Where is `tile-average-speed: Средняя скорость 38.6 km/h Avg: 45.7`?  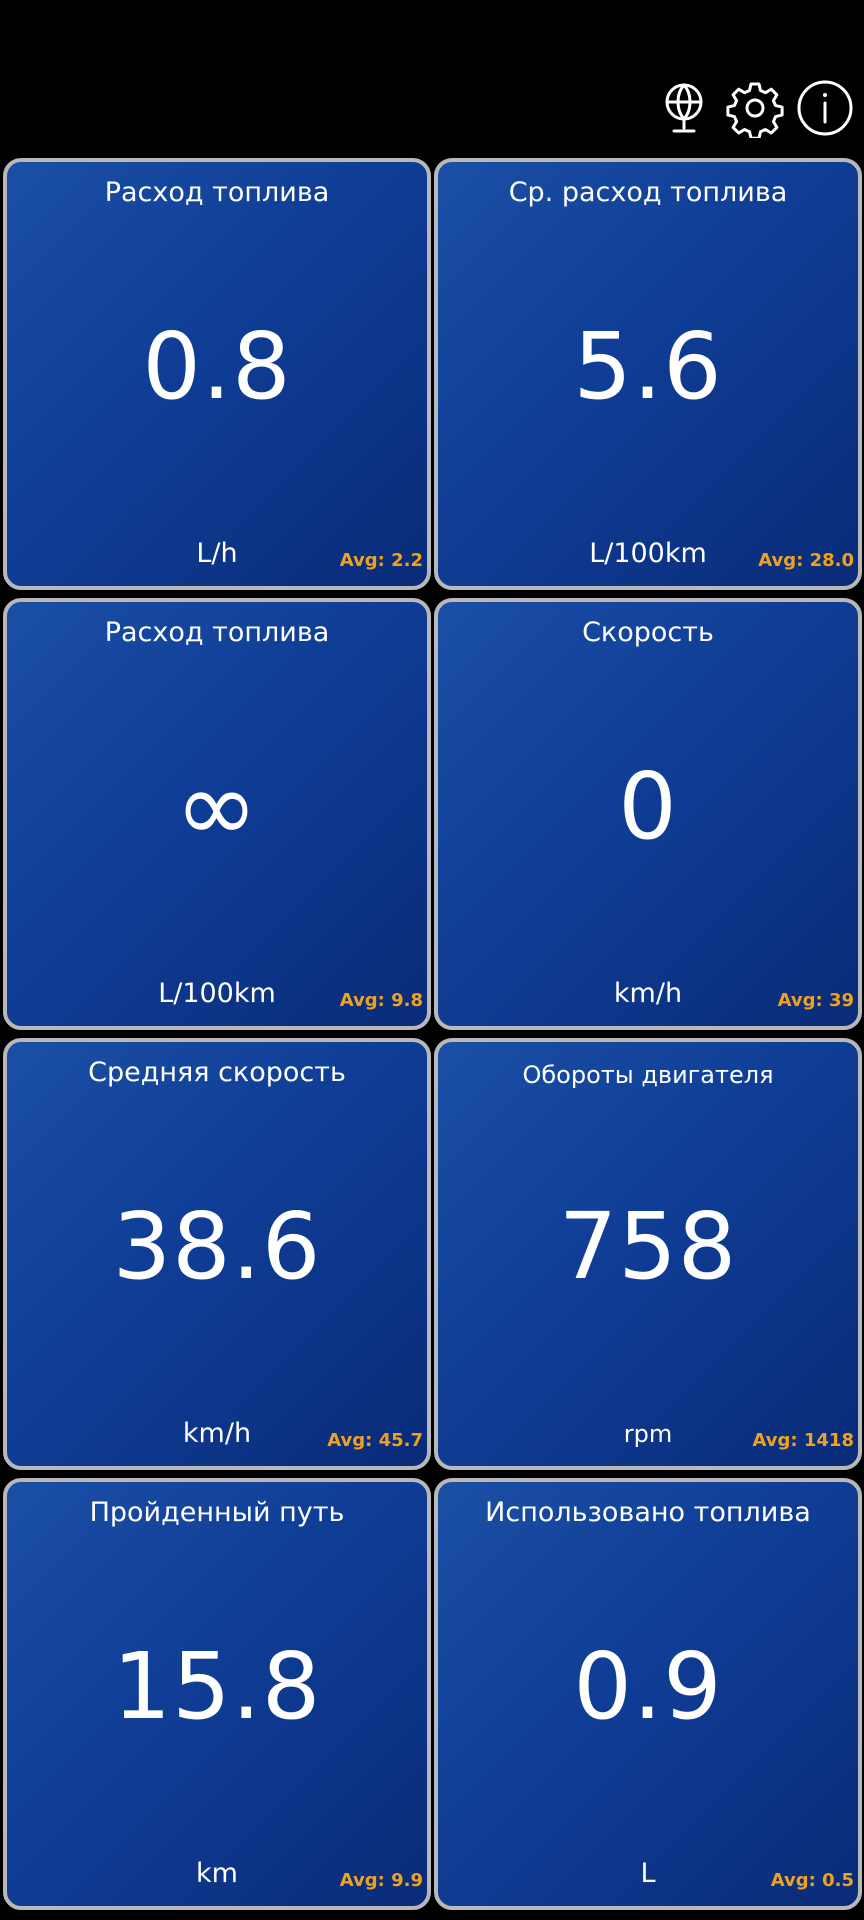 tile-average-speed: Средняя скорость 38.6 km/h Avg: 45.7 is located at coordinates (217, 1254).